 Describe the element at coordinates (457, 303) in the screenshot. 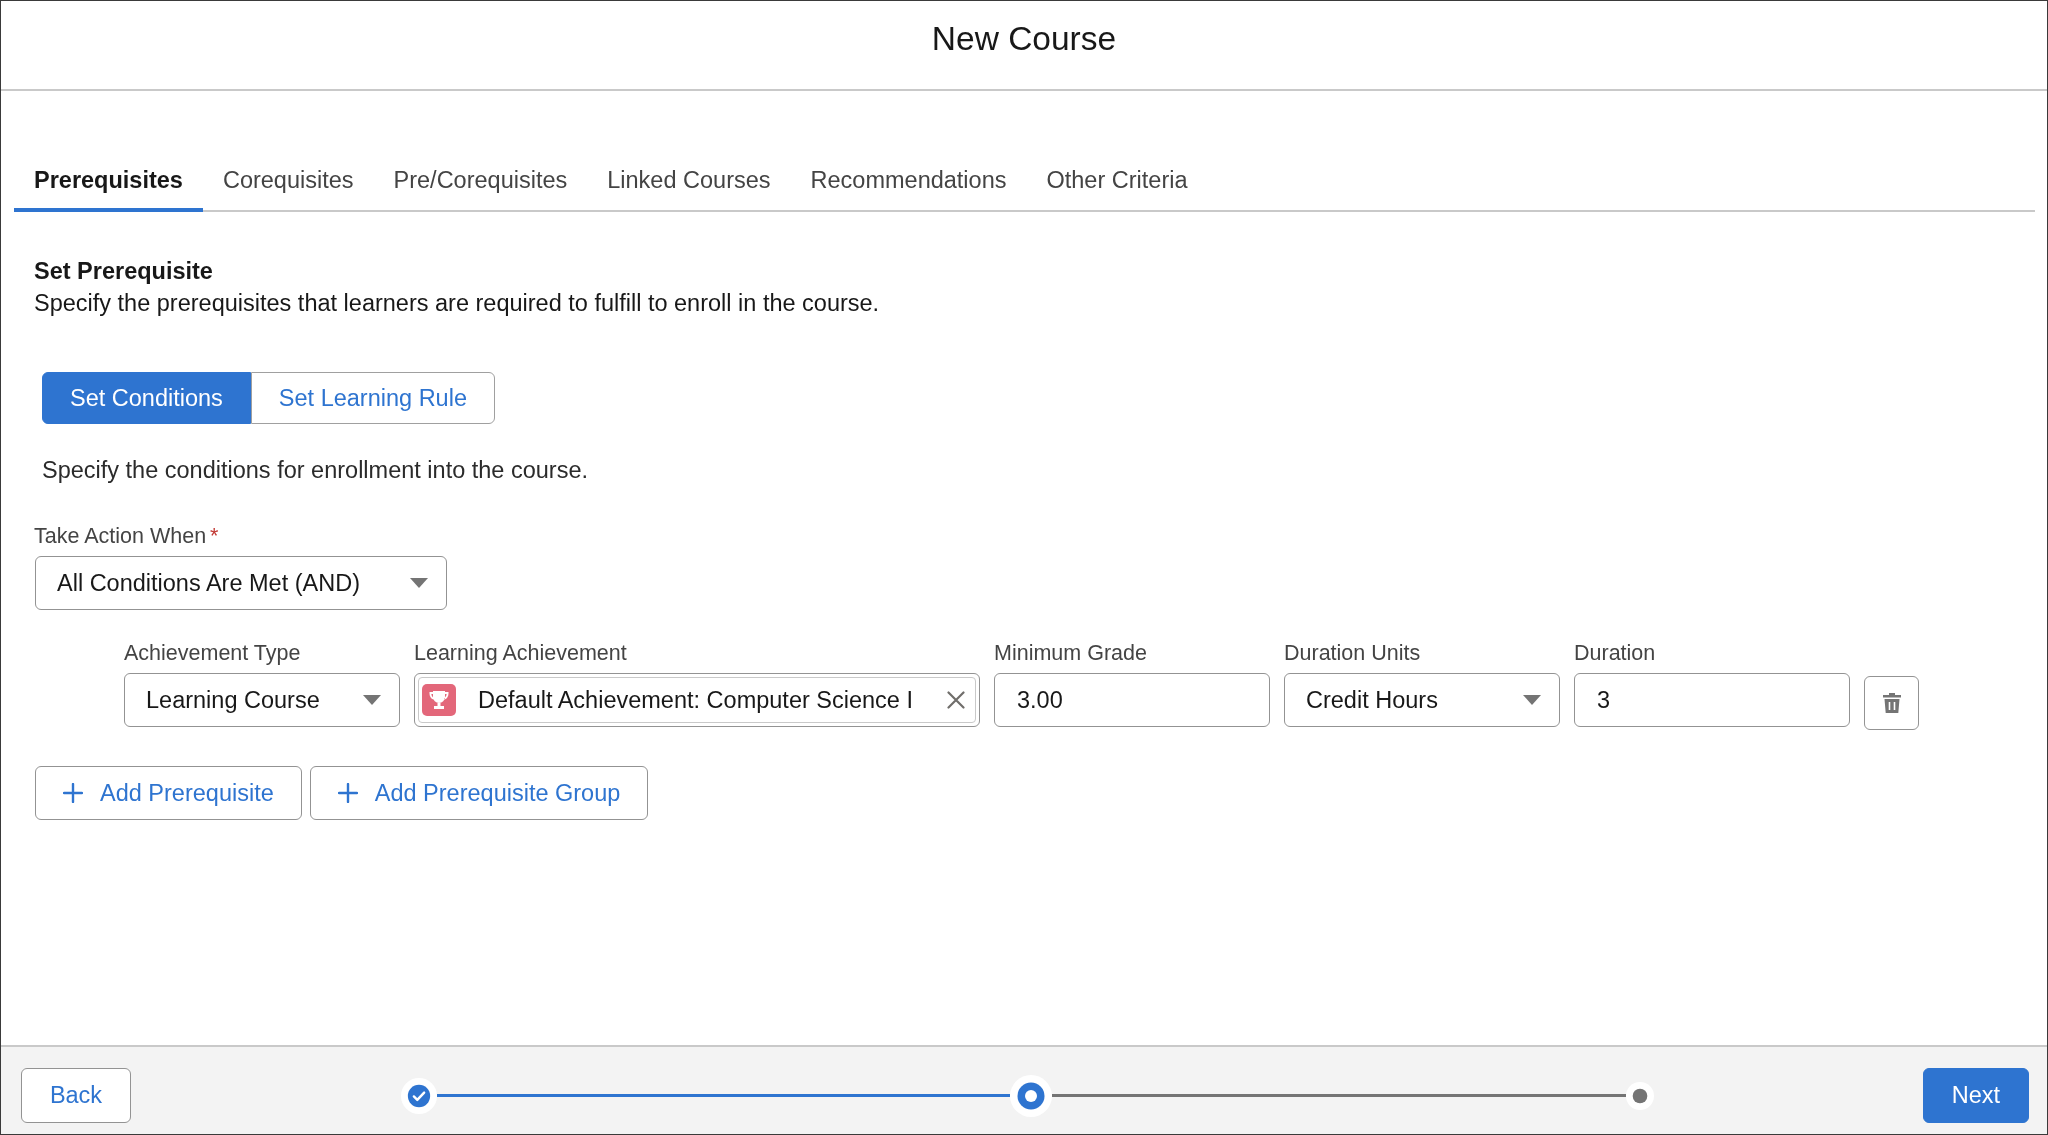

I see `section-description: Specify the prerequisites that learners are required to fulfill to enroll in the course.` at that location.